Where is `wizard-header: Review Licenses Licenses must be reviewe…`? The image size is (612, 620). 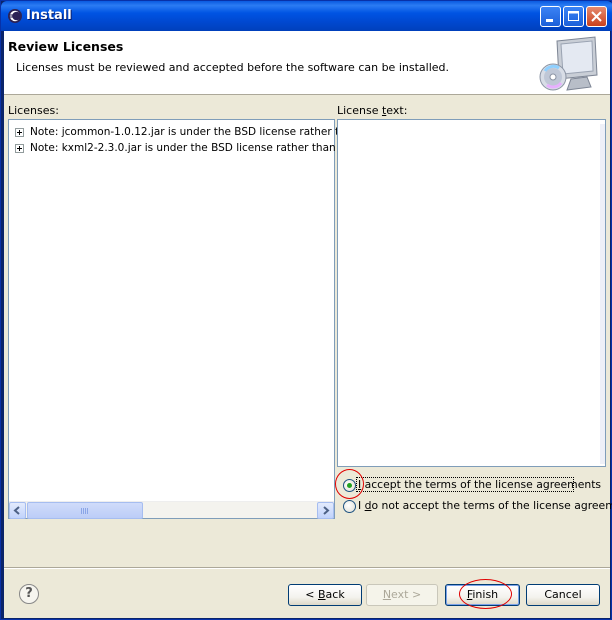 wizard-header: Review Licenses Licenses must be reviewe… is located at coordinates (307, 63).